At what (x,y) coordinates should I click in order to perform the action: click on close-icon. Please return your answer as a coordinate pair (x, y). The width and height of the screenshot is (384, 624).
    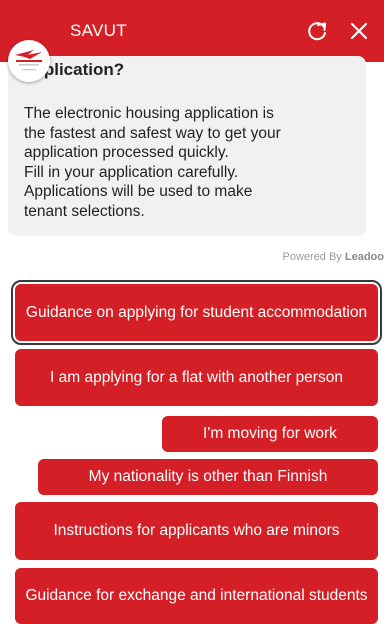
    Looking at the image, I should click on (359, 31).